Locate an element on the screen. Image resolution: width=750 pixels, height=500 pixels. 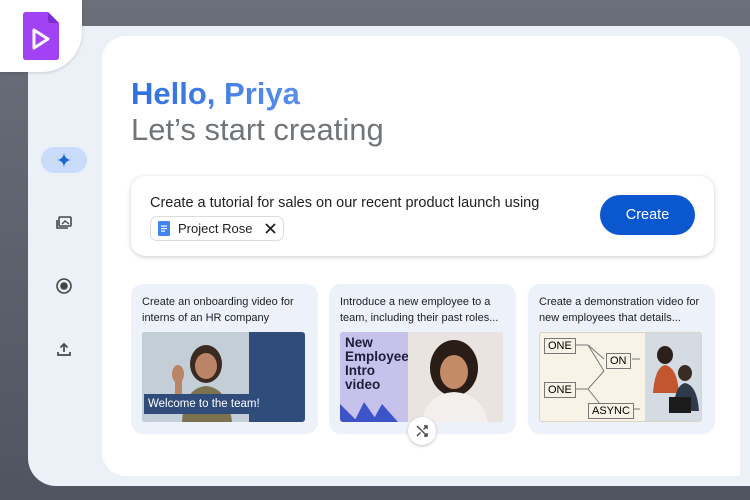
sparkle-icon is located at coordinates (64, 160).